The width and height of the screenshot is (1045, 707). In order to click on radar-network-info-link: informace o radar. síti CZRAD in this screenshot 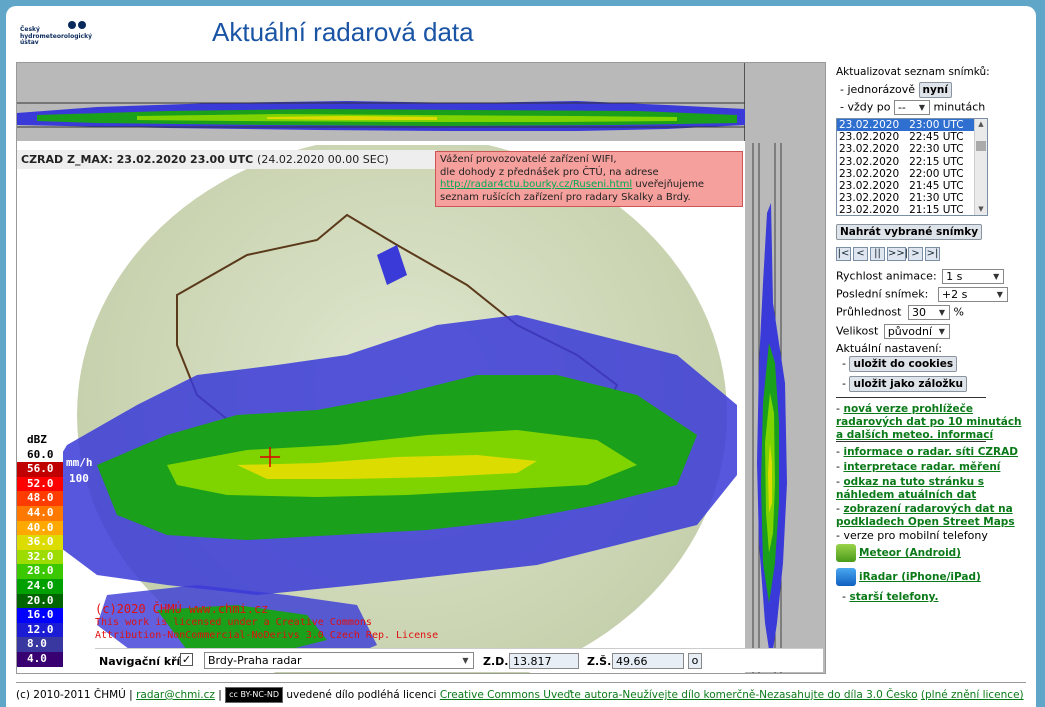, I will do `click(930, 452)`.